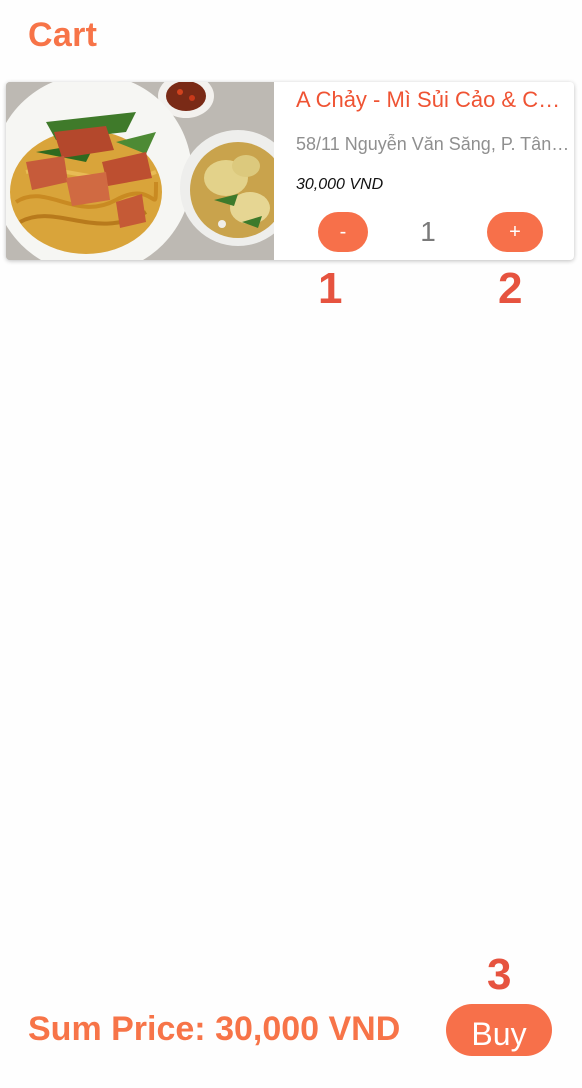 This screenshot has width=582, height=1088. I want to click on decrease-quantity-button: -, so click(343, 232).